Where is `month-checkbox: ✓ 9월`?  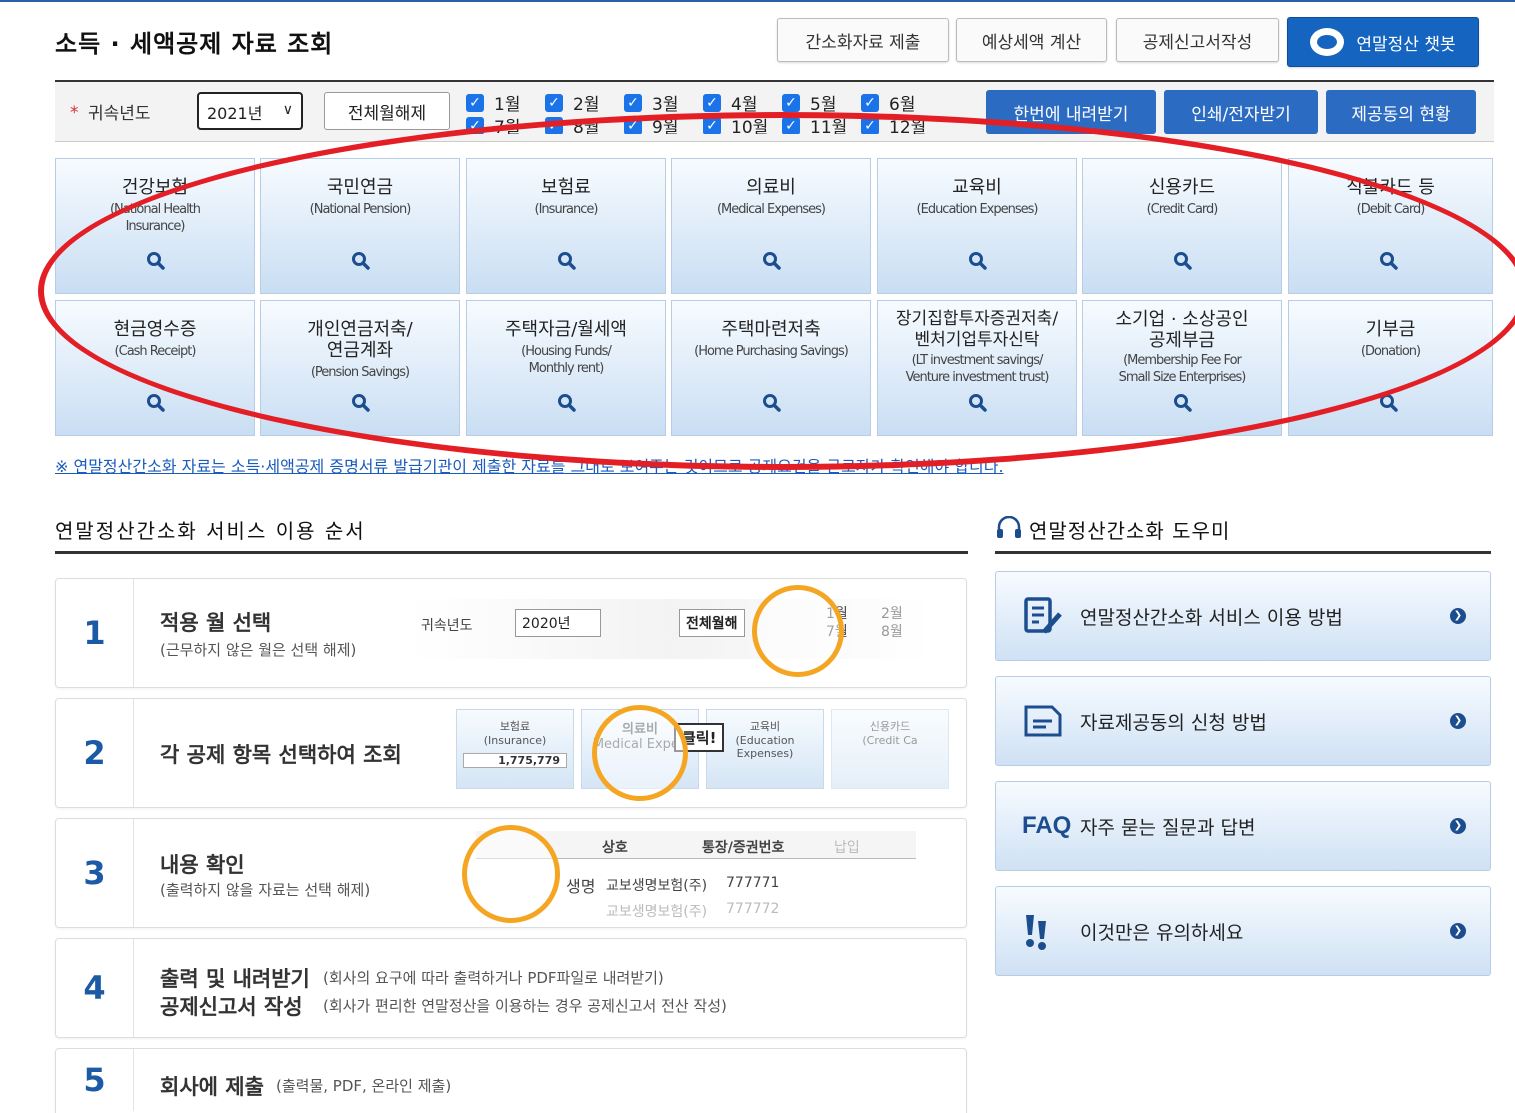
month-checkbox: ✓ 9월 is located at coordinates (651, 123).